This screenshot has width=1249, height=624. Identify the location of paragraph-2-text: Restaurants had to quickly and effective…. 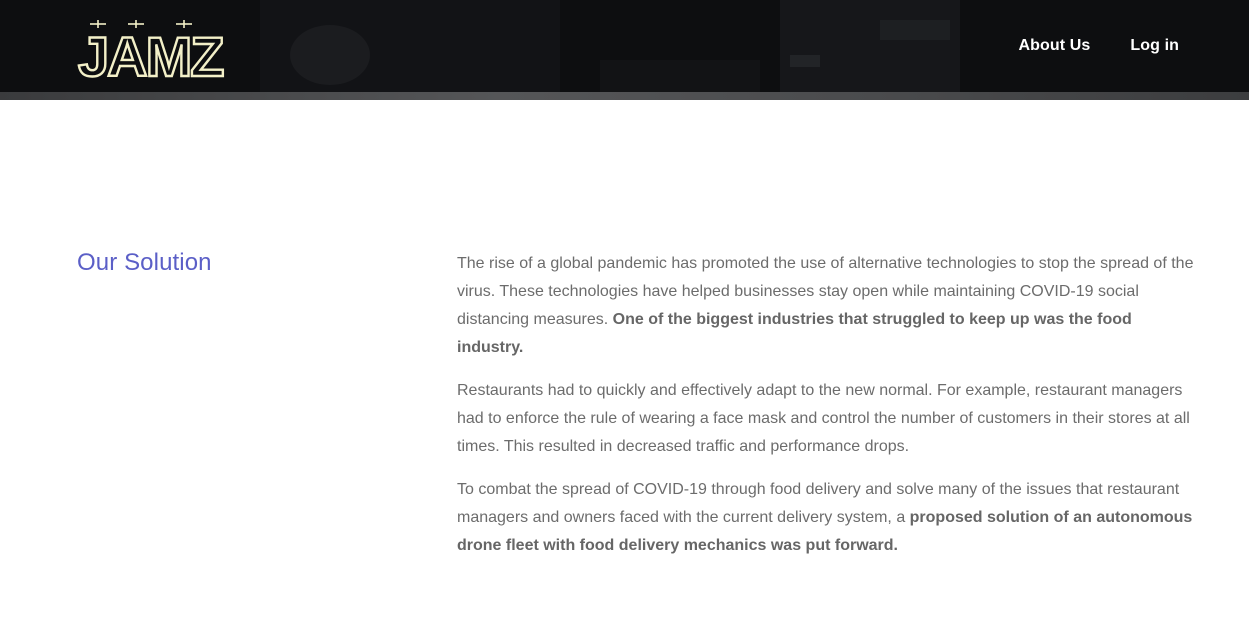
(823, 418).